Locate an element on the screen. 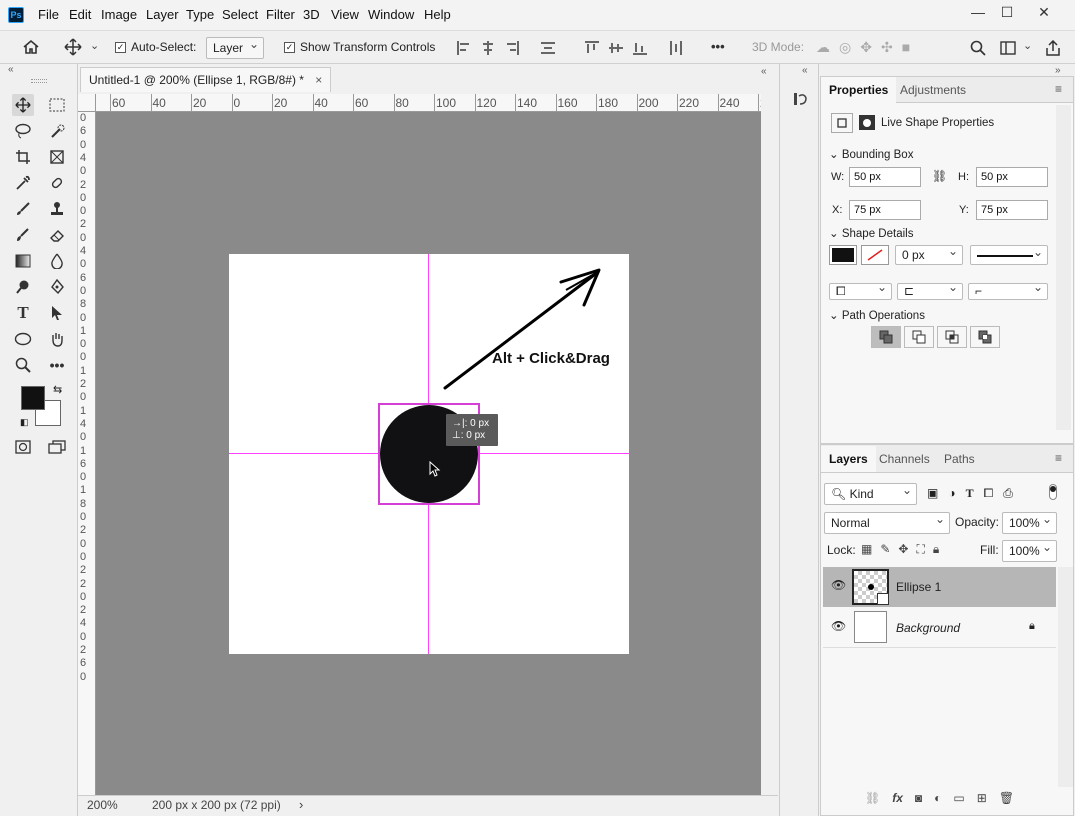  clone-stamp-tool-icon is located at coordinates (57, 209).